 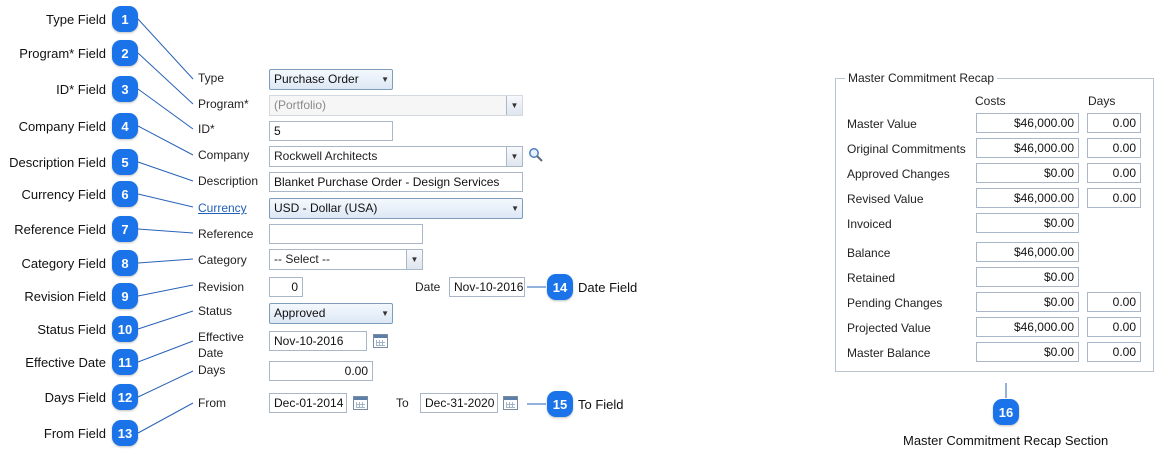 What do you see at coordinates (1114, 302) in the screenshot?
I see `recap-days-pending-changes: 0.00` at bounding box center [1114, 302].